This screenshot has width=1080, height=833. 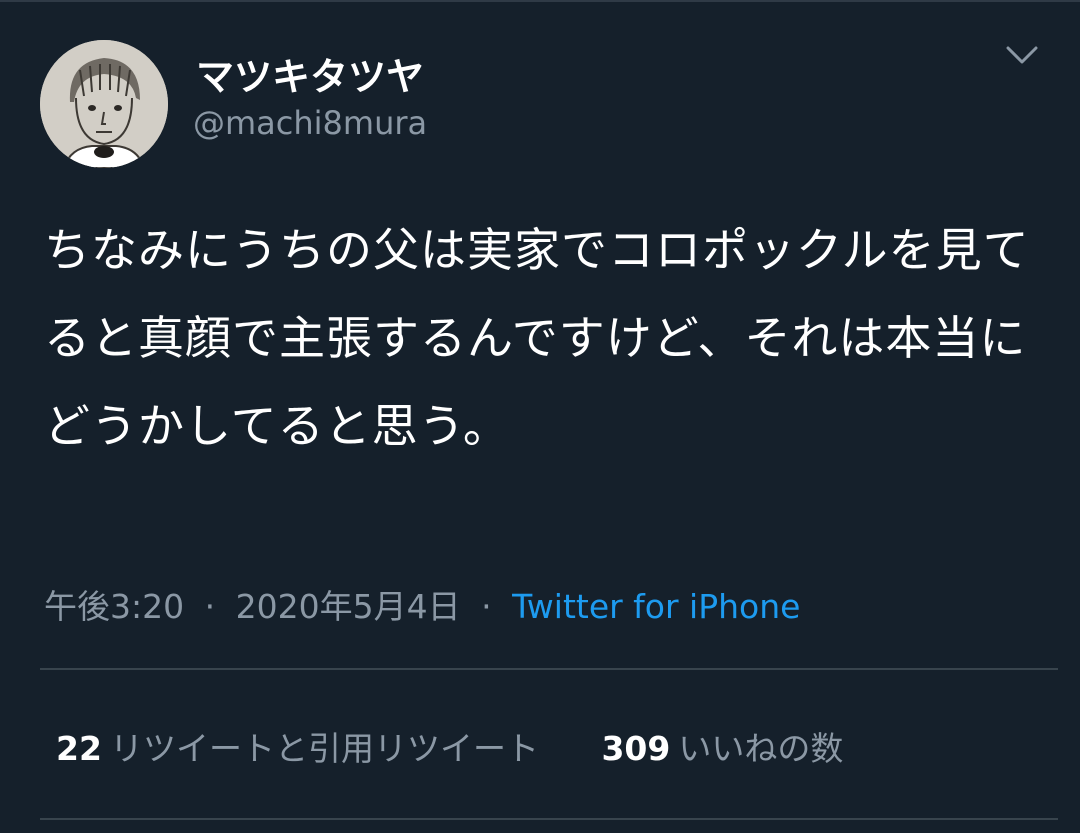 What do you see at coordinates (656, 606) in the screenshot?
I see `tweet-source-link: Twitter for iPhone` at bounding box center [656, 606].